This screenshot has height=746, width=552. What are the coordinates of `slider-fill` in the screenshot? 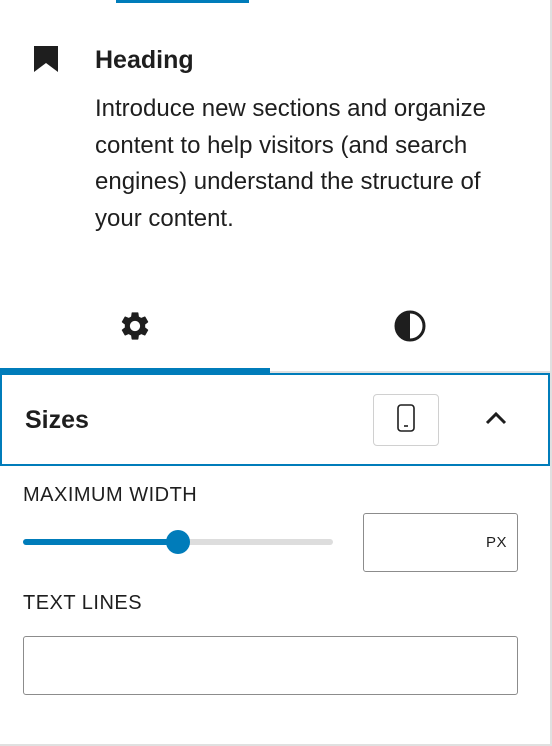 It's located at (100, 542).